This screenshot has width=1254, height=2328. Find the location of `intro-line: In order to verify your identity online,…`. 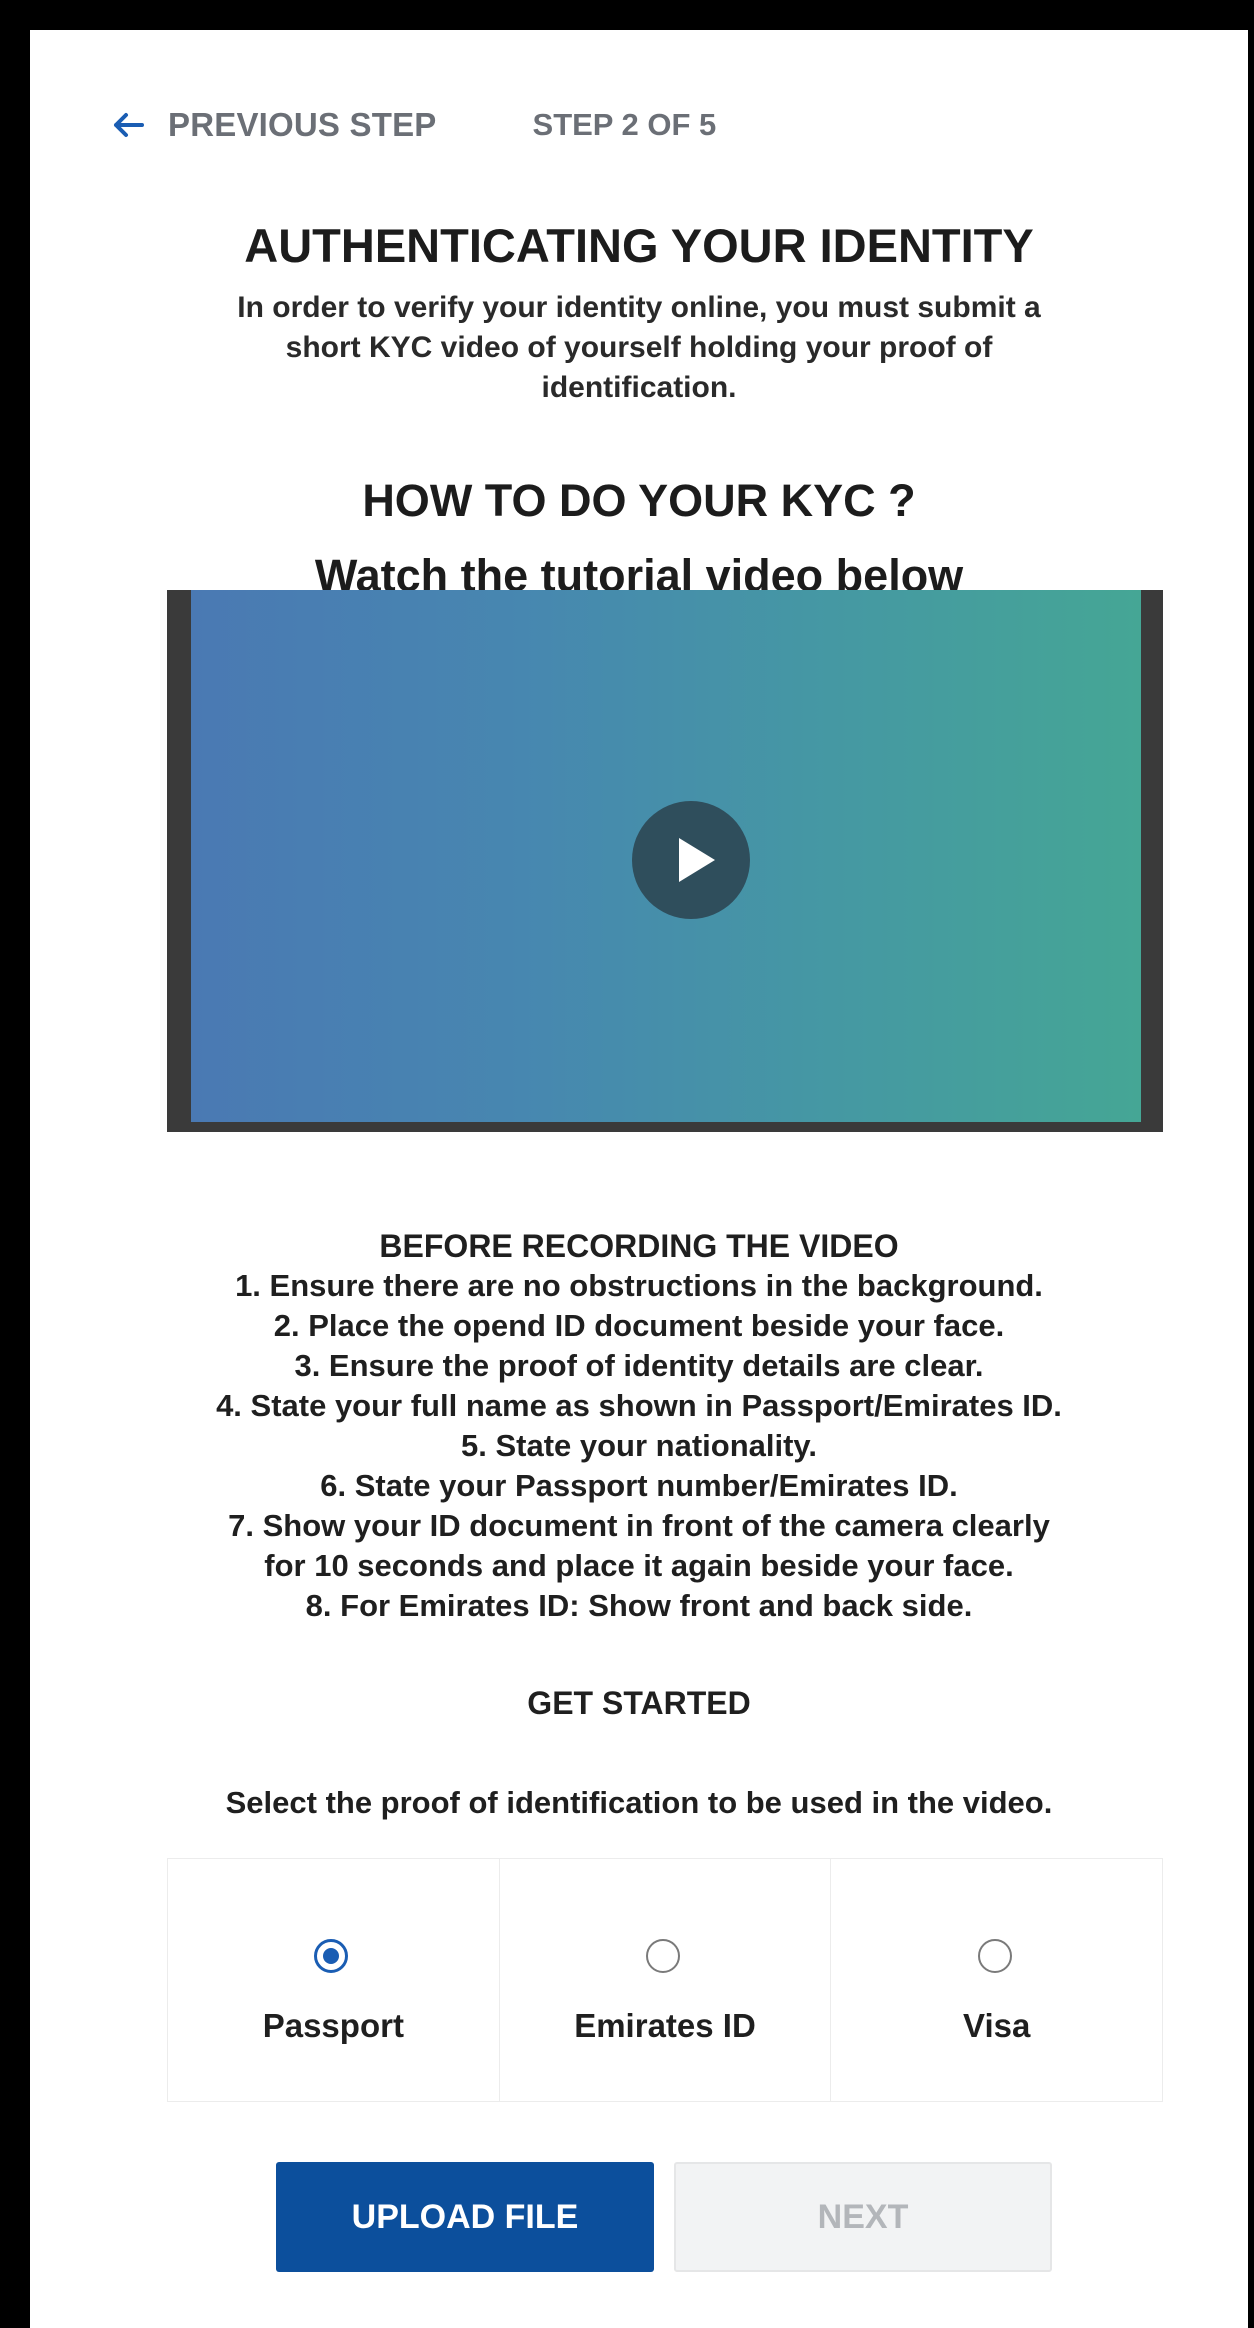

intro-line: In order to verify your identity online,… is located at coordinates (639, 307).